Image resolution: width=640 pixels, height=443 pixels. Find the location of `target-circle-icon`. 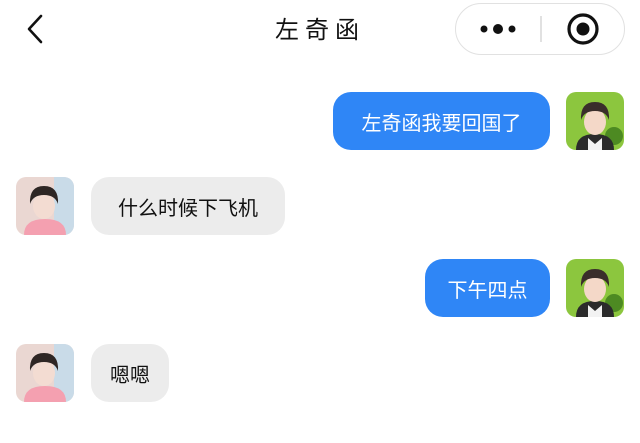

target-circle-icon is located at coordinates (583, 29).